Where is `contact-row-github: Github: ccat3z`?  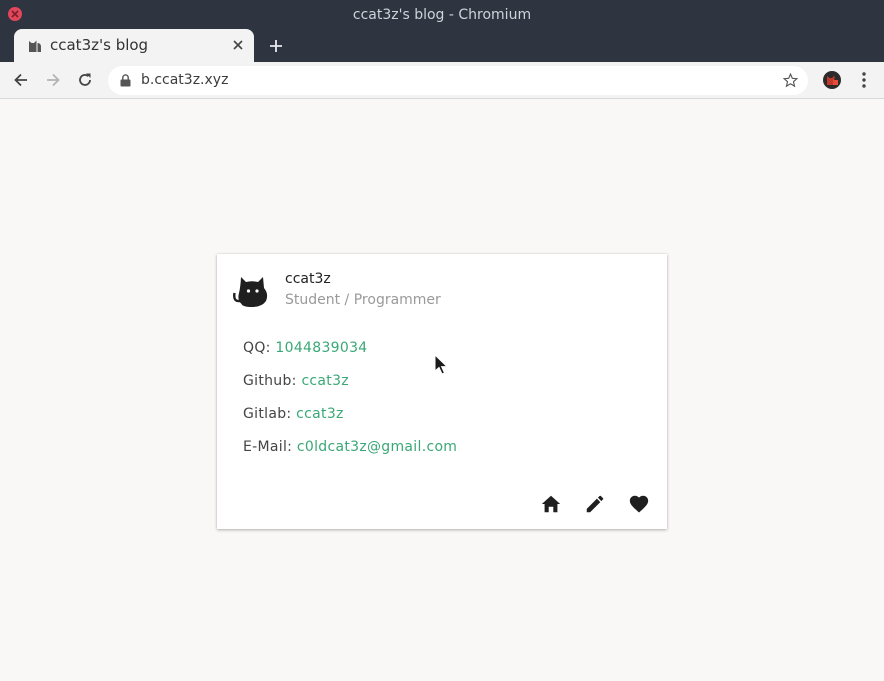 contact-row-github: Github: ccat3z is located at coordinates (350, 389).